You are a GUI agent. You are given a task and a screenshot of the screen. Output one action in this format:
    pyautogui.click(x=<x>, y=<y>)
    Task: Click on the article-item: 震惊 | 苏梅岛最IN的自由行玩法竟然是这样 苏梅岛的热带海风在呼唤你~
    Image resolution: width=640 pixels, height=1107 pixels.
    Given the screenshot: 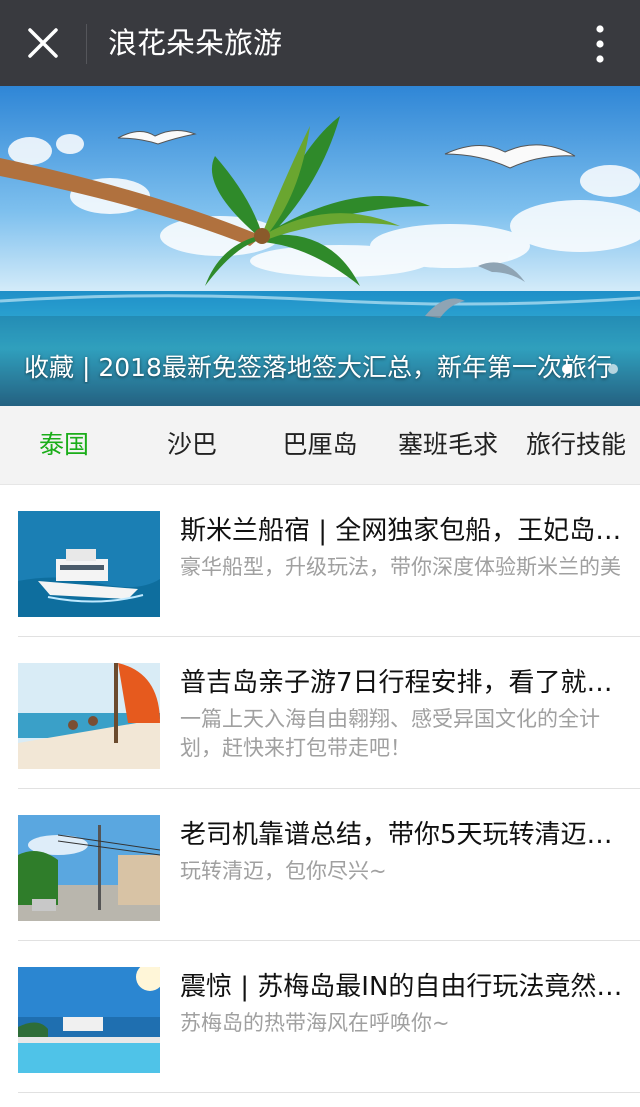 What is the action you would take?
    pyautogui.click(x=329, y=1017)
    